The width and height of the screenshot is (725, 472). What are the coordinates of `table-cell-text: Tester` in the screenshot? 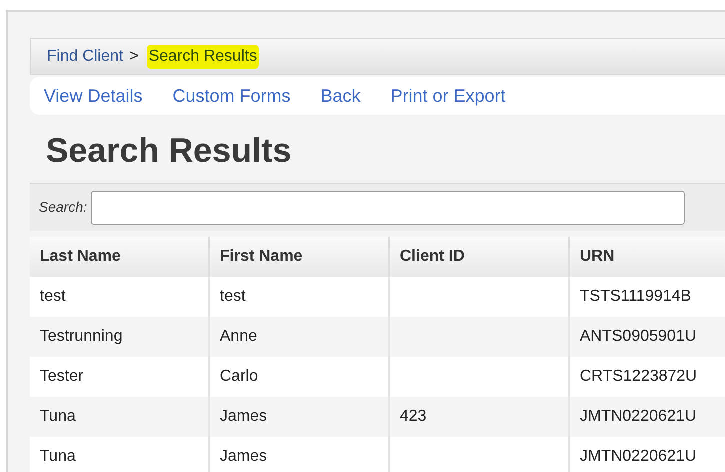 It's located at (62, 377).